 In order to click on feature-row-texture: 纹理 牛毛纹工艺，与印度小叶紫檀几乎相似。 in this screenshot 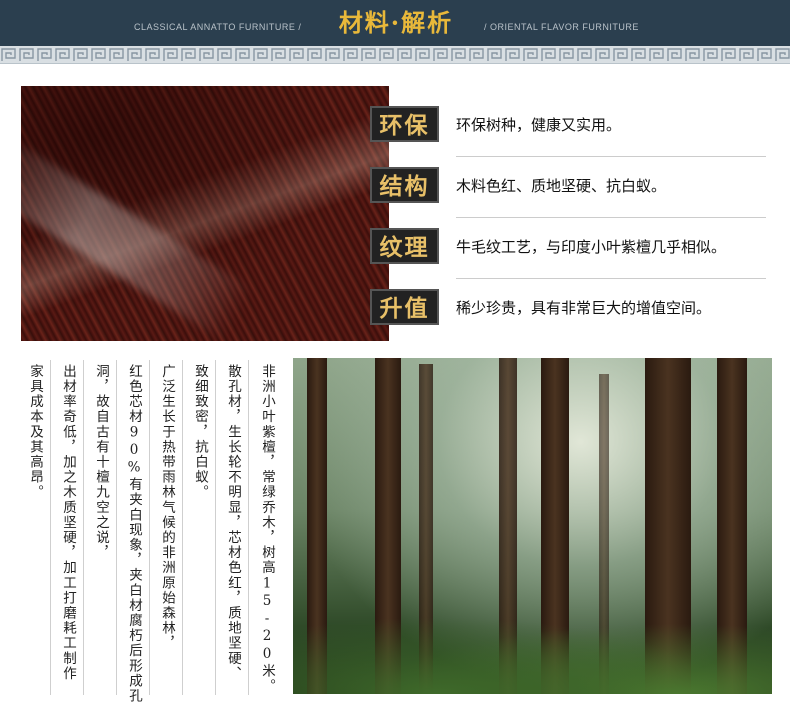, I will do `click(568, 253)`.